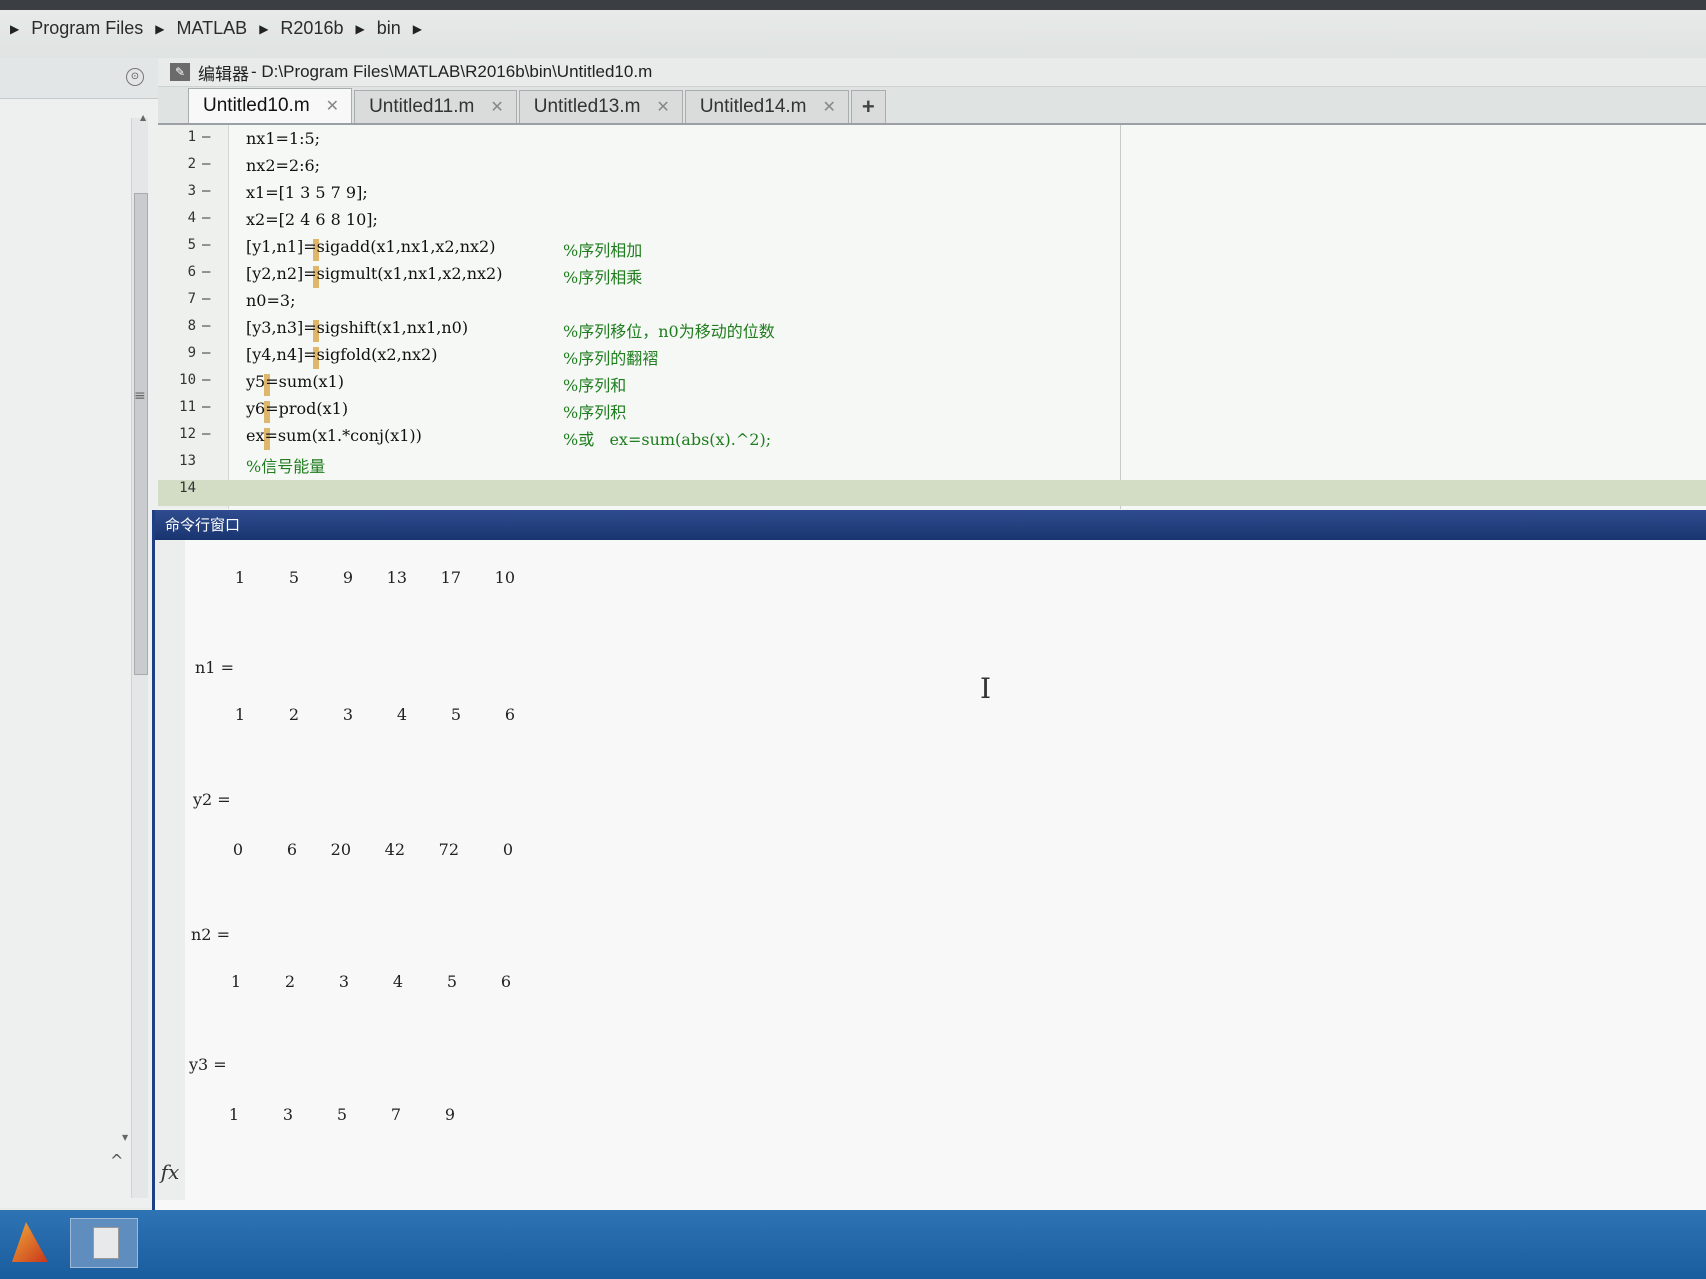  I want to click on tab-untitled13: Untitled13.m ✕, so click(600, 106).